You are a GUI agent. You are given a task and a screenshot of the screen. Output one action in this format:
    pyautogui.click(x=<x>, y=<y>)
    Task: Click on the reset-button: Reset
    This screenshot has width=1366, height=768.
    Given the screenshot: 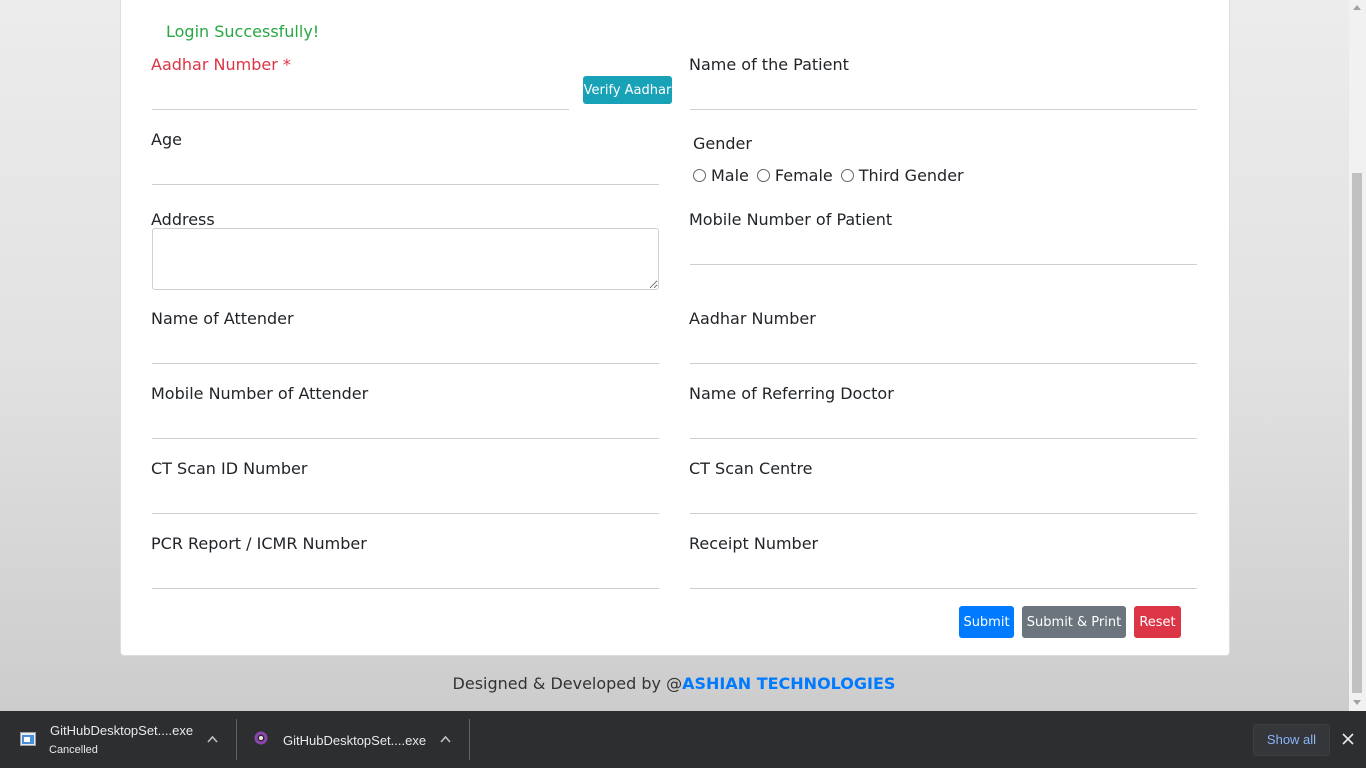 What is the action you would take?
    pyautogui.click(x=1157, y=622)
    